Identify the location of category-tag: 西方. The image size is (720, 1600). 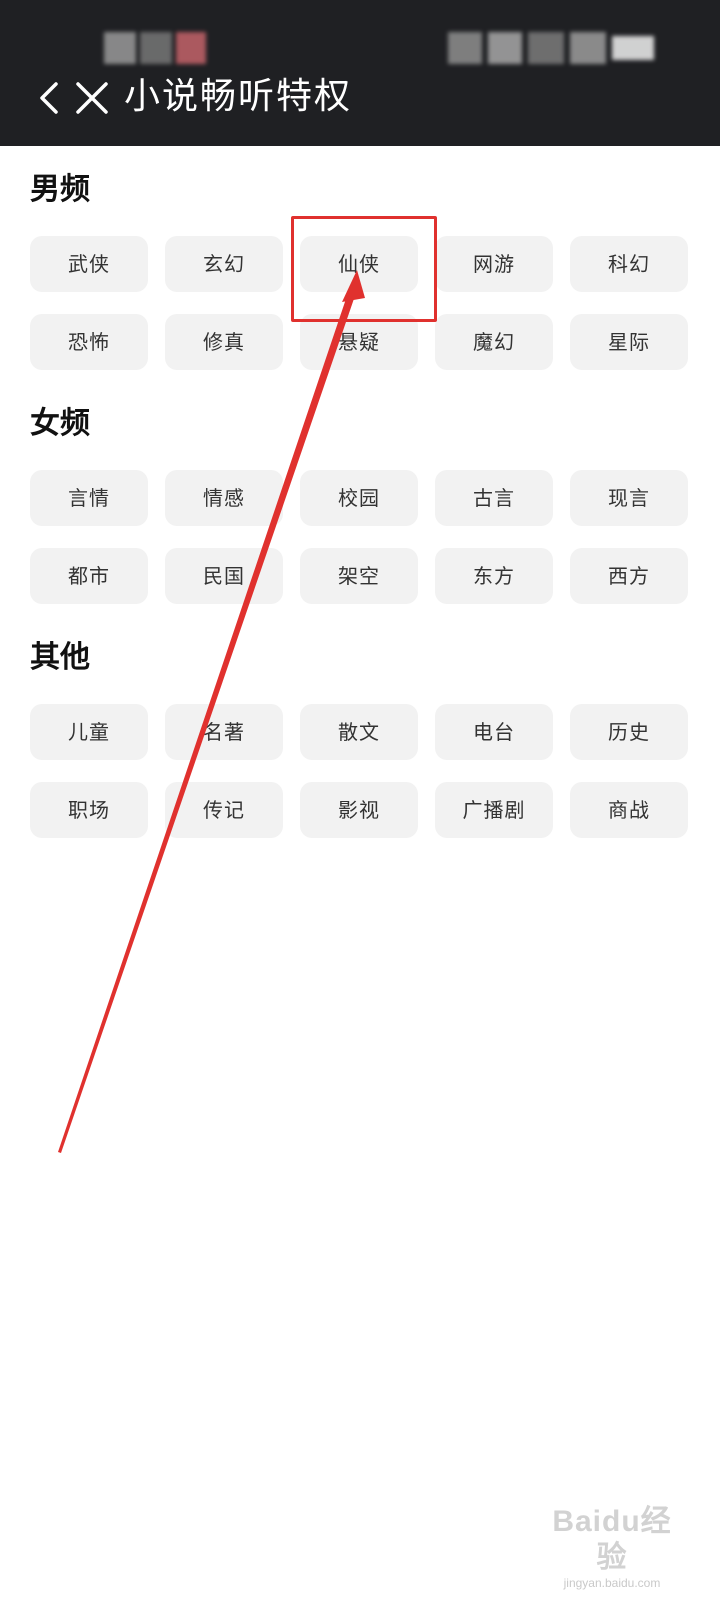
(629, 576).